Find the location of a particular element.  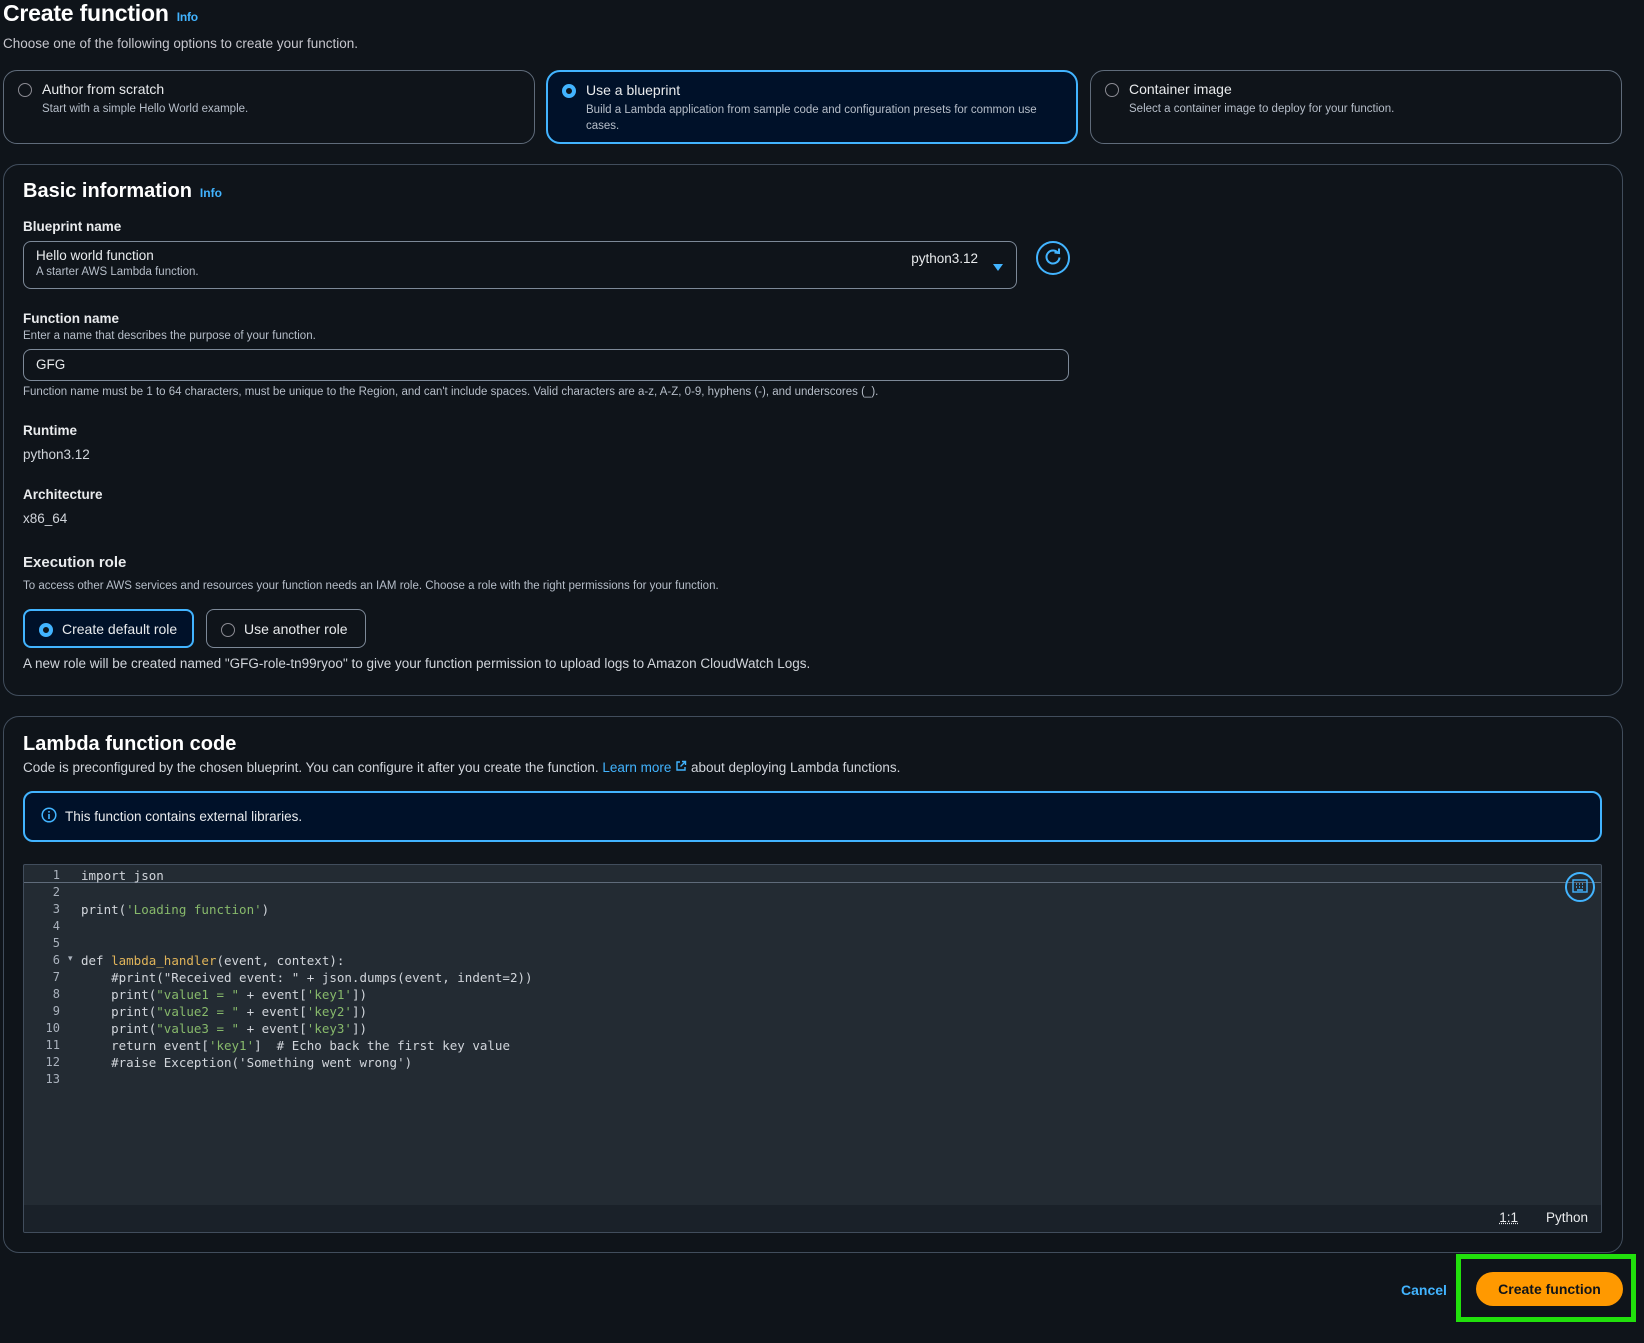

code-line: print('Loading function') is located at coordinates (307, 909).